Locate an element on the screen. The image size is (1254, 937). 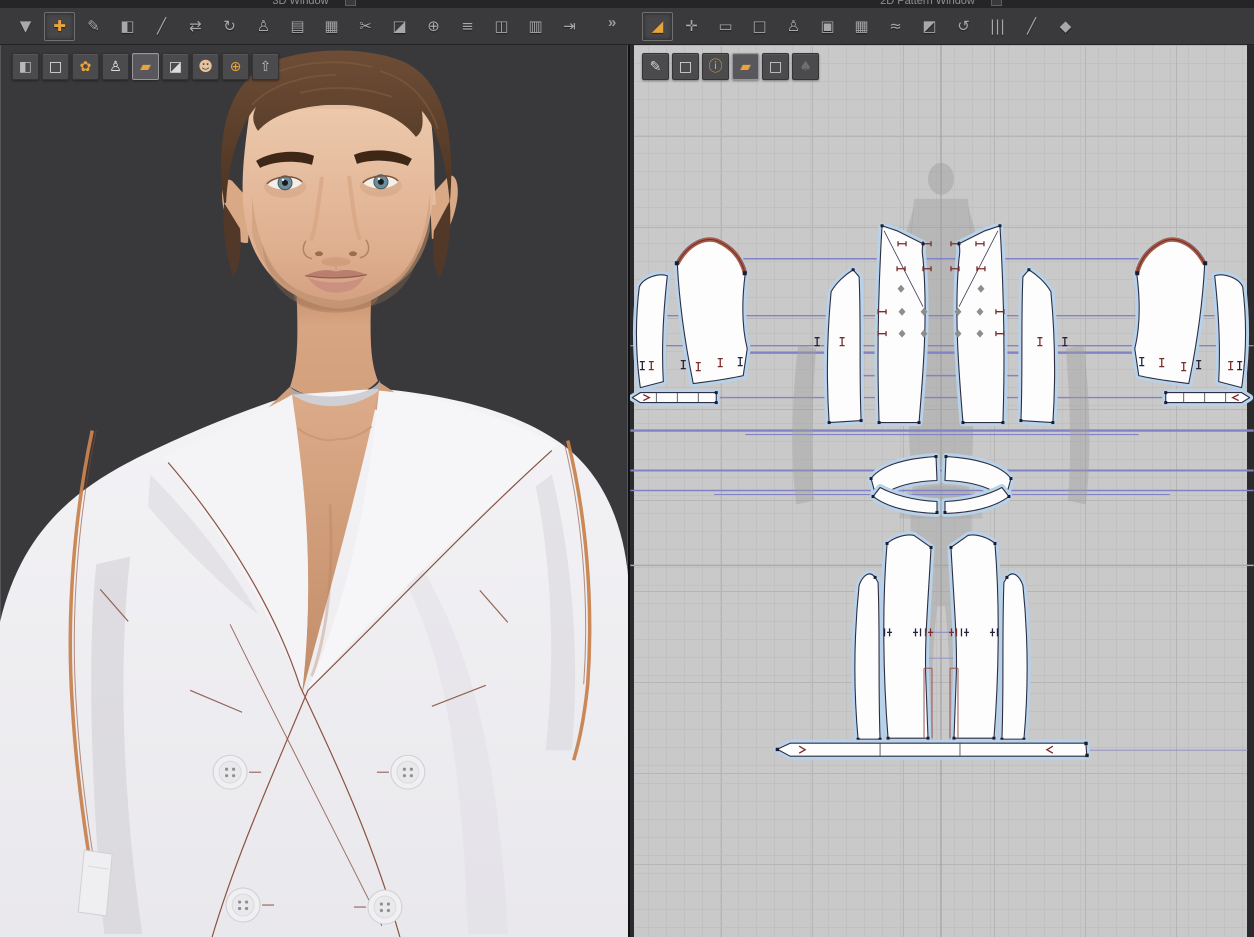
tool3d-sewing: ▤ is located at coordinates (297, 26).